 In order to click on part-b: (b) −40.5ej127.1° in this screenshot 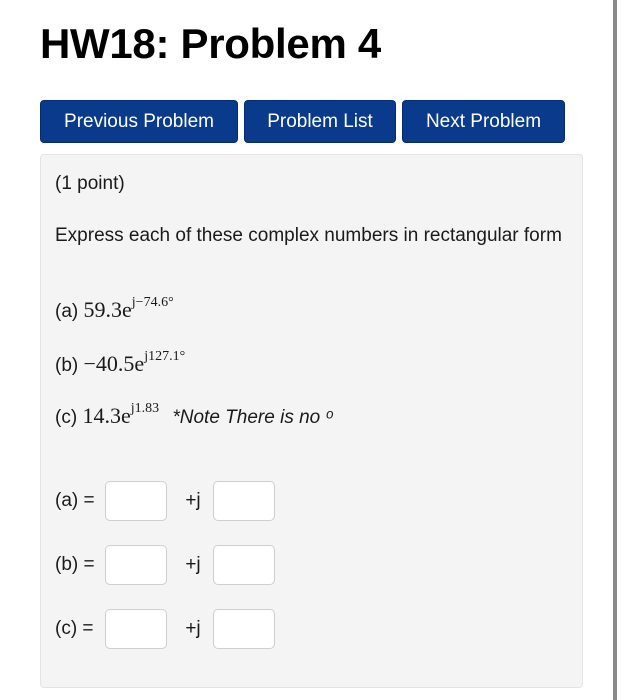, I will do `click(120, 362)`.